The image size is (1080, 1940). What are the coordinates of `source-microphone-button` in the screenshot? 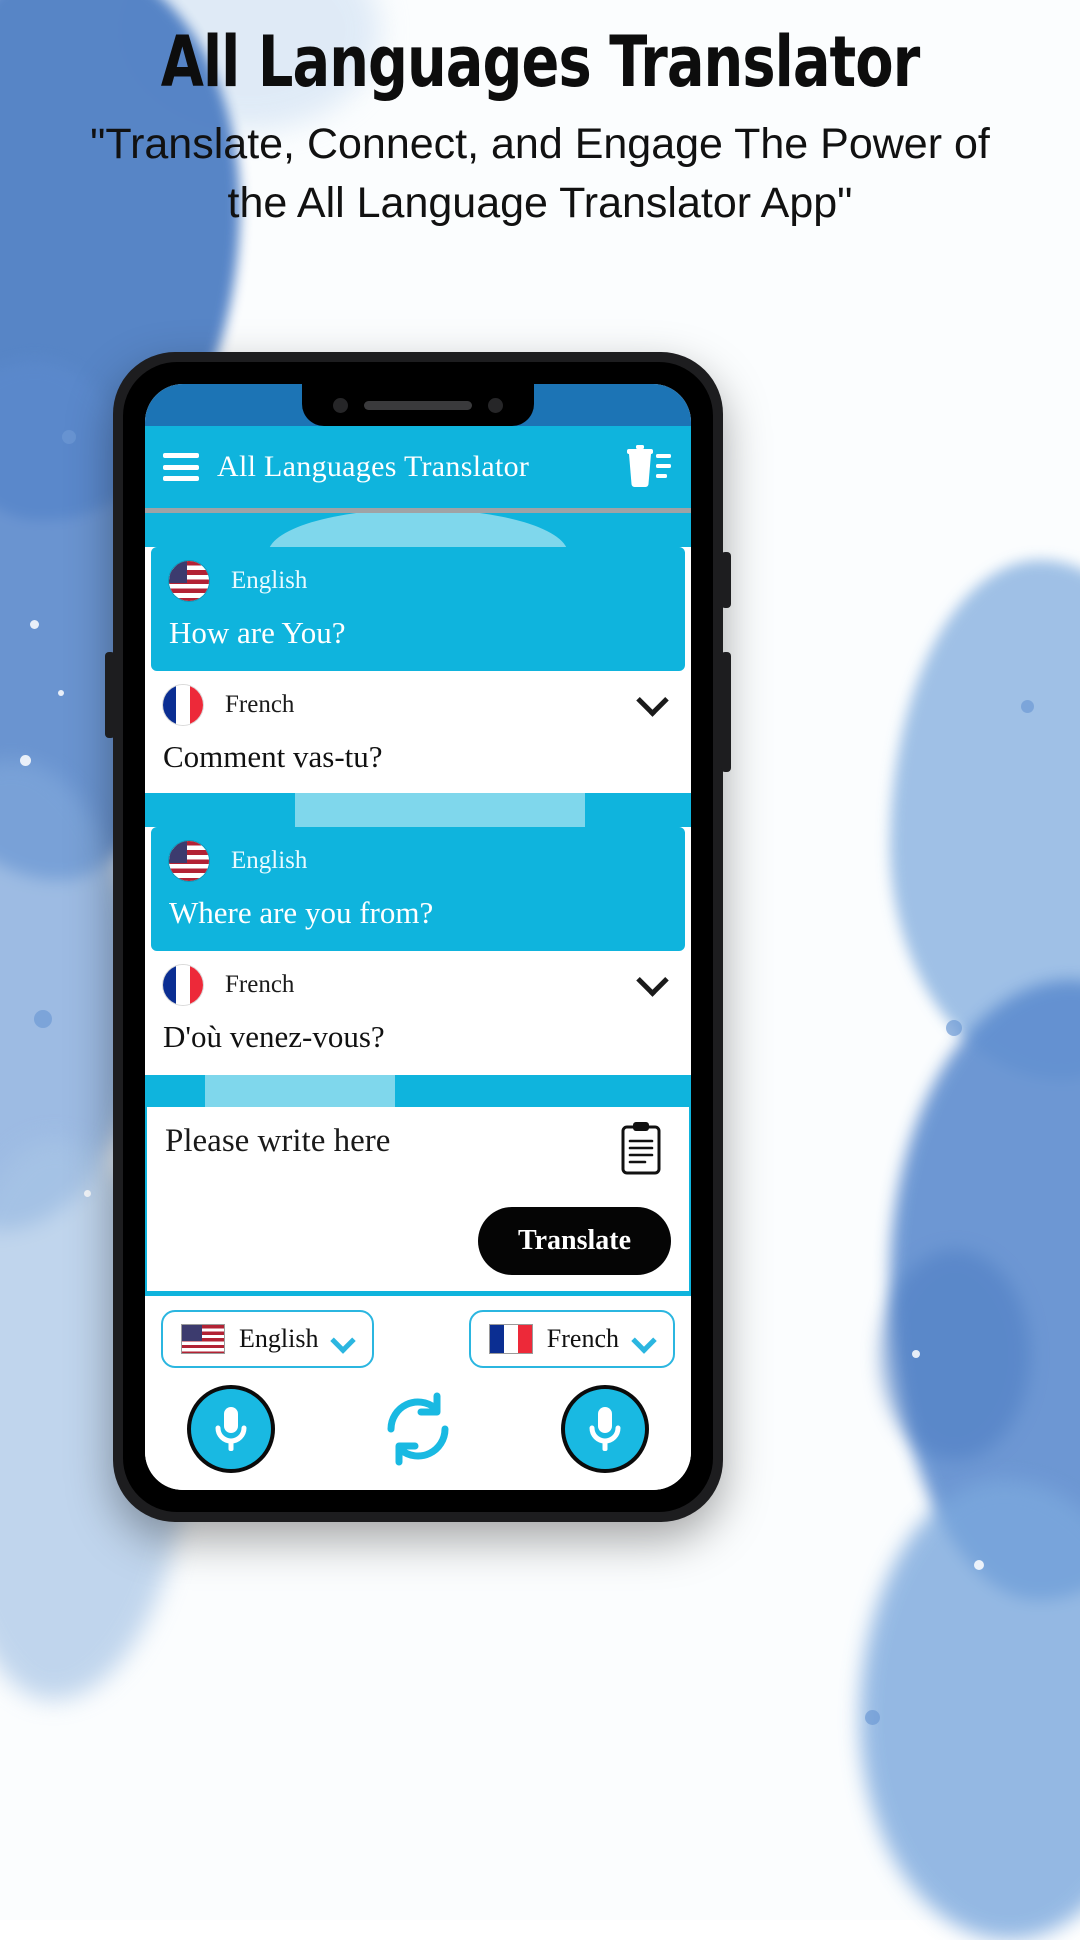 It's located at (231, 1429).